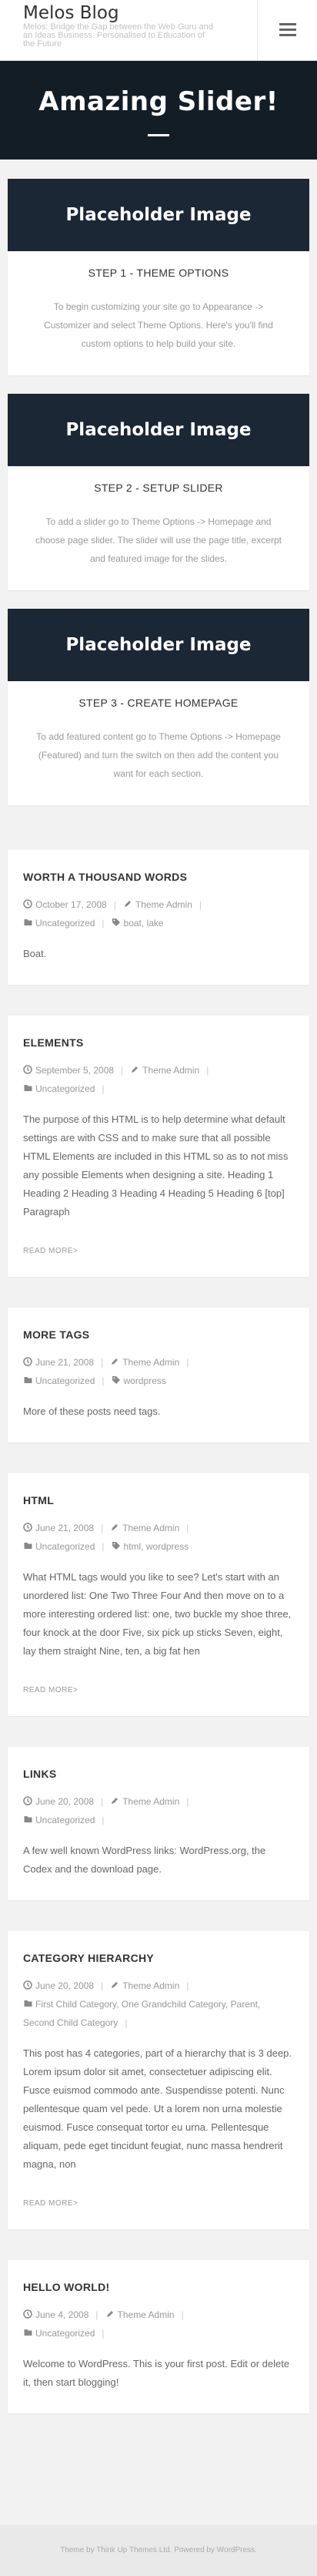 The height and width of the screenshot is (2576, 317). I want to click on post-date-link: June 4, 2008, so click(61, 2314).